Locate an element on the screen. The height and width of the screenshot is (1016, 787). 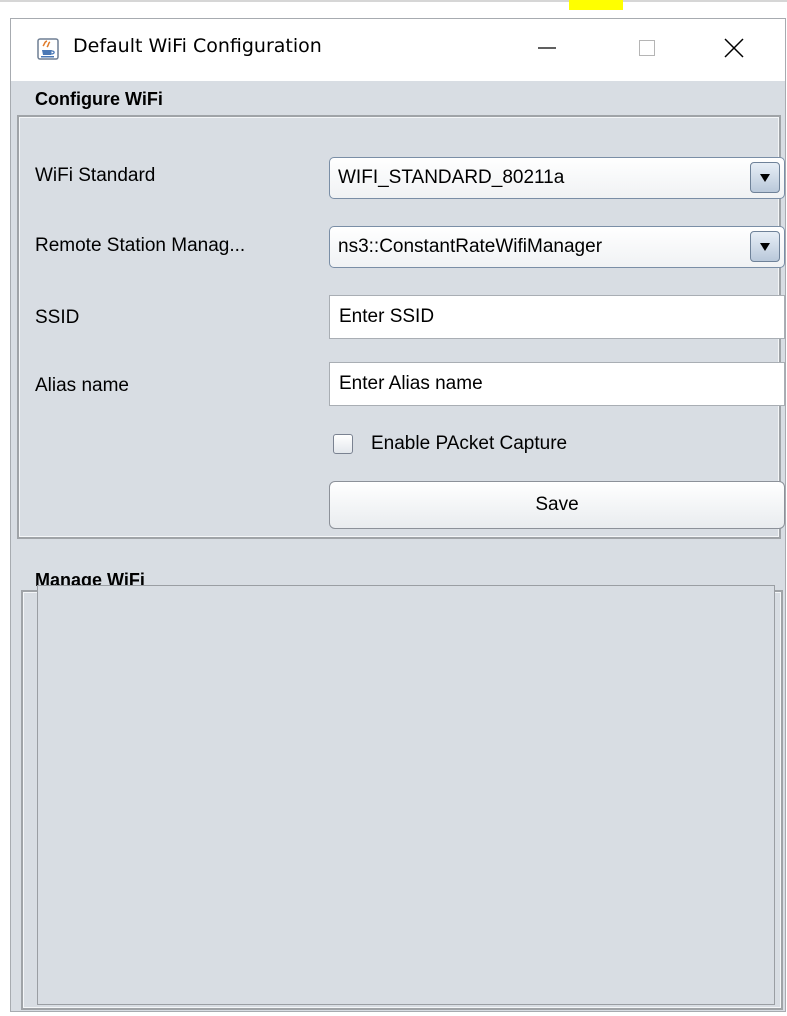
close-button is located at coordinates (734, 50).